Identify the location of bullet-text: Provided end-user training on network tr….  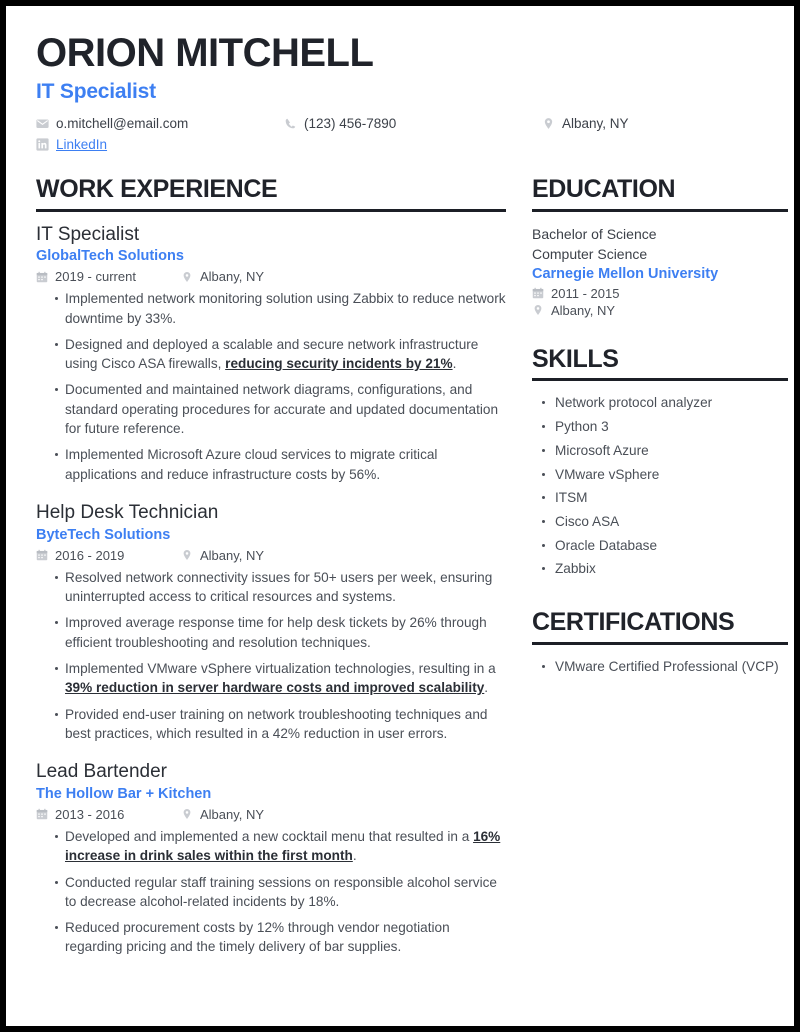
(276, 723).